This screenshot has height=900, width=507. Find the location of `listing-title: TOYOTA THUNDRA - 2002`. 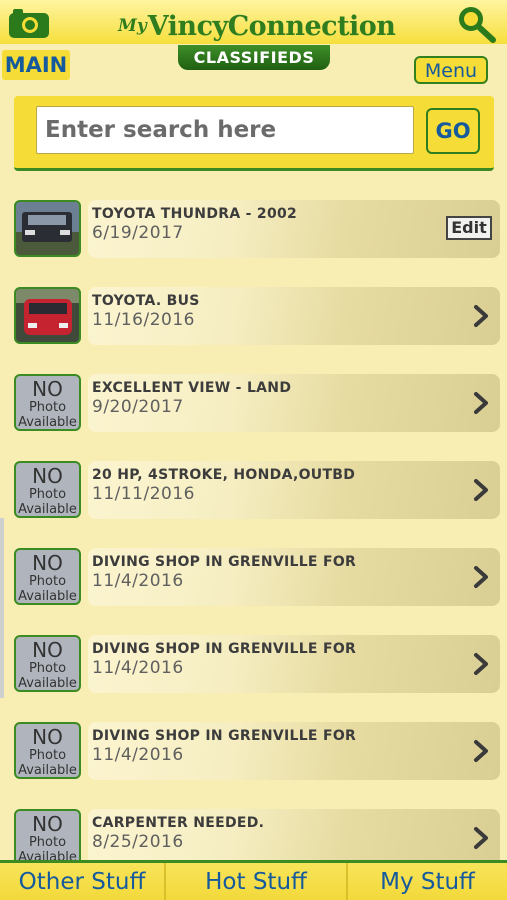

listing-title: TOYOTA THUNDRA - 2002 is located at coordinates (195, 214).